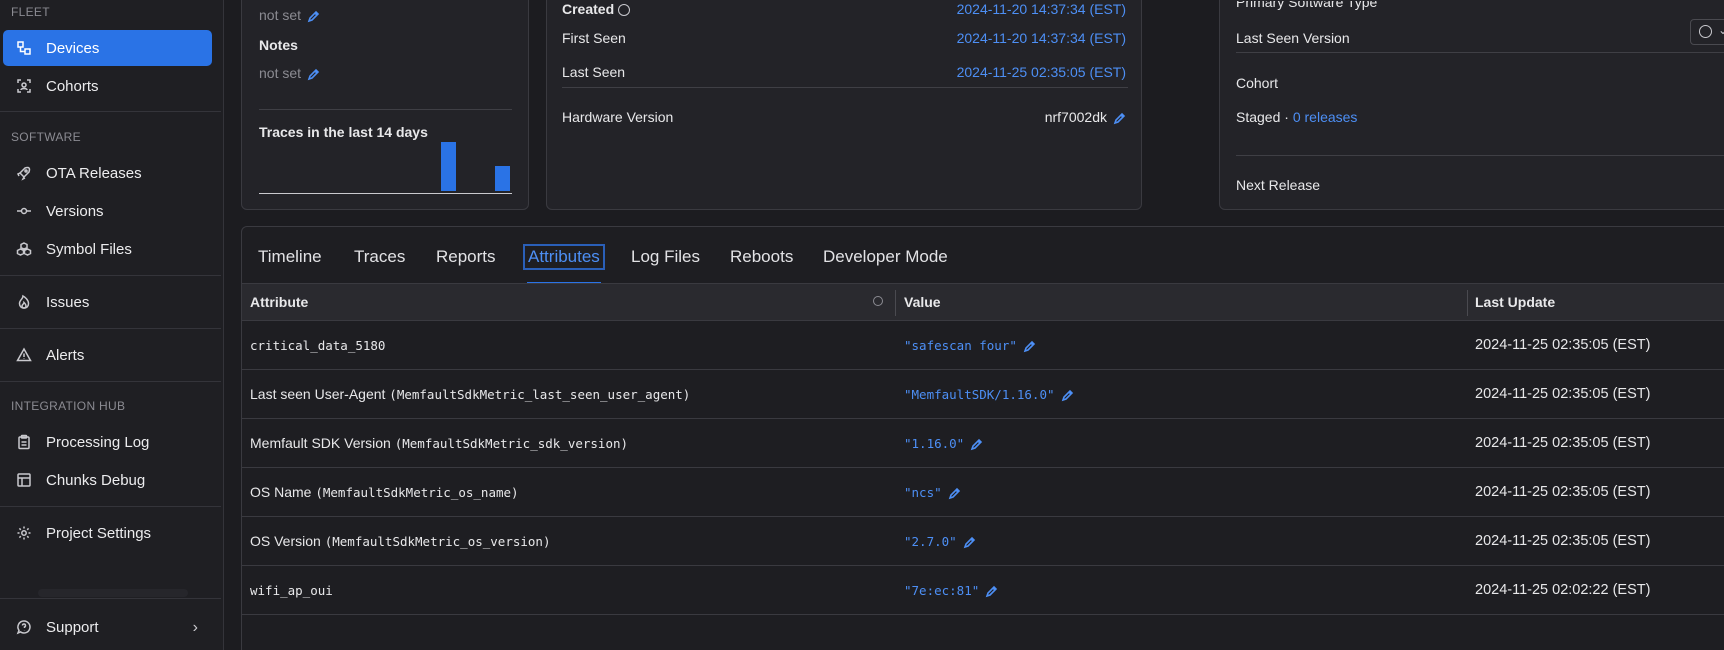 Image resolution: width=1724 pixels, height=650 pixels. I want to click on value-cell: "MemfaultSDK/1.16.0", so click(989, 394).